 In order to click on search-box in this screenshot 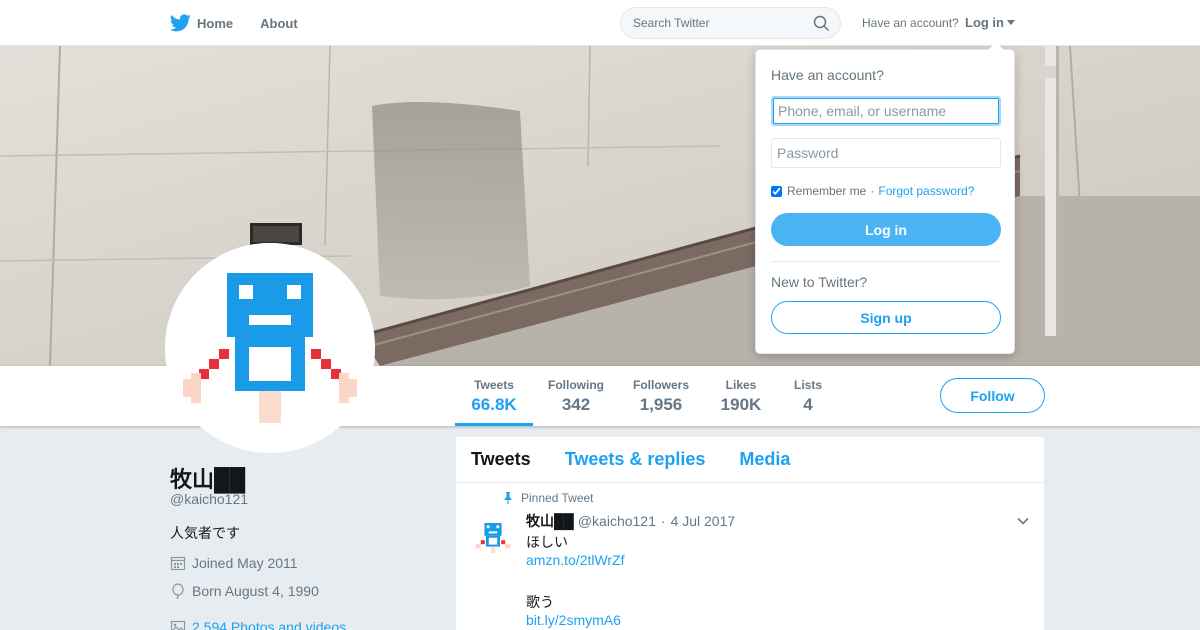, I will do `click(730, 23)`.